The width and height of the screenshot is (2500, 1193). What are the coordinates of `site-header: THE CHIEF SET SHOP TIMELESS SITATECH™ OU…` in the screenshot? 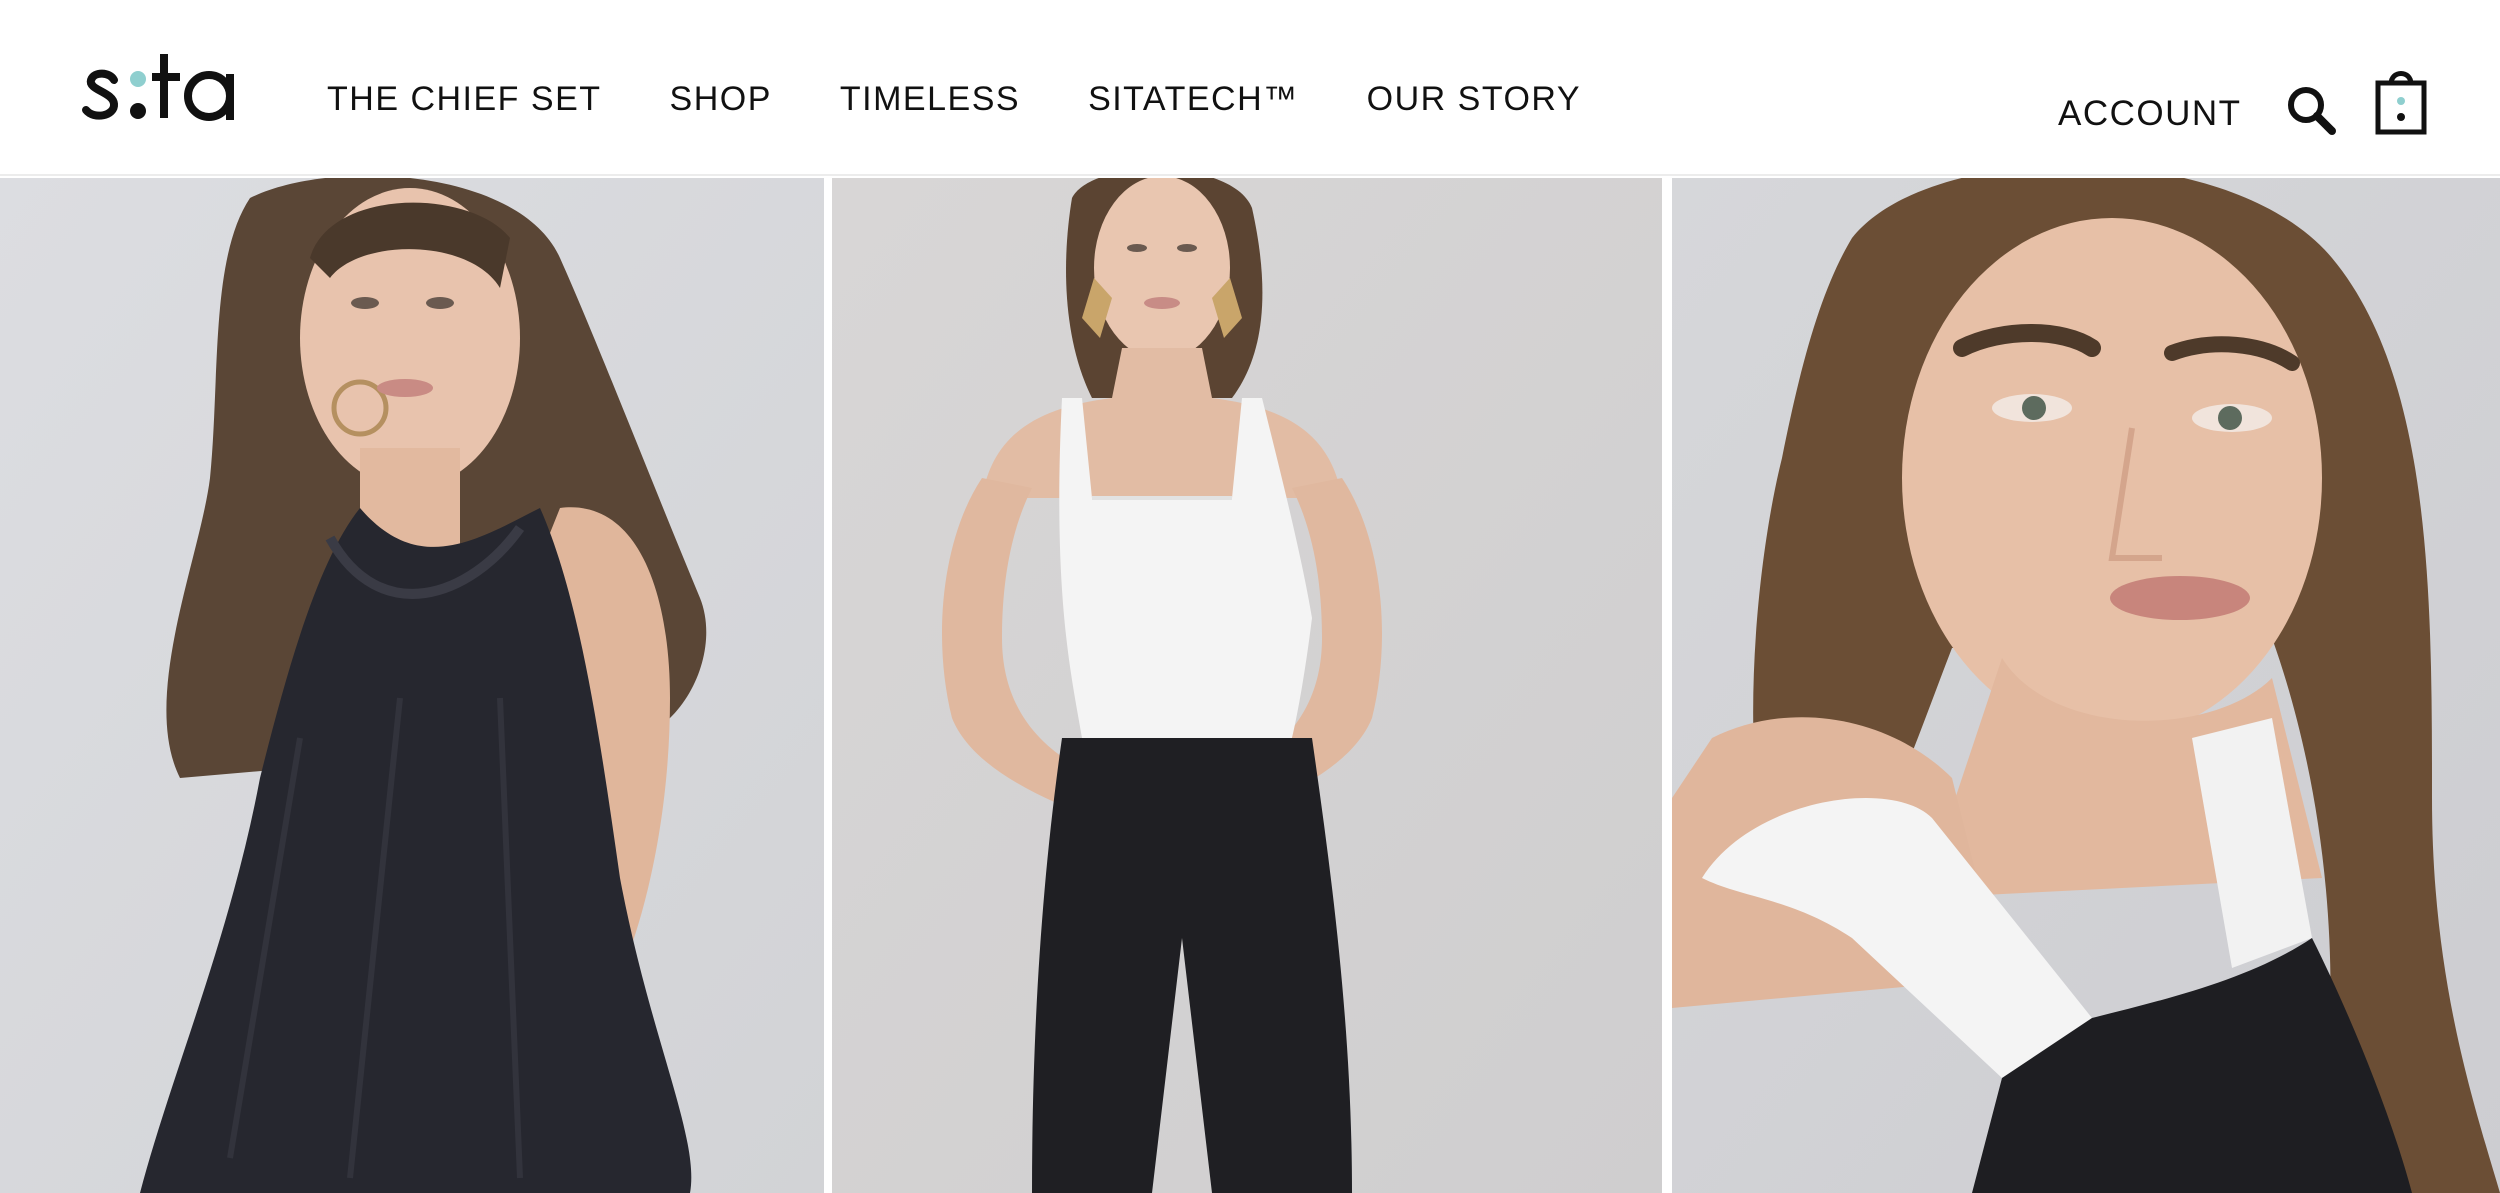 It's located at (1250, 88).